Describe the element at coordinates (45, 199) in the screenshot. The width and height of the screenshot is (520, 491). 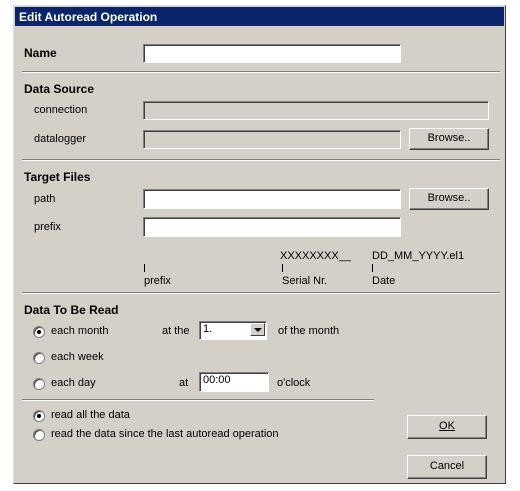
I see `path-label: path` at that location.